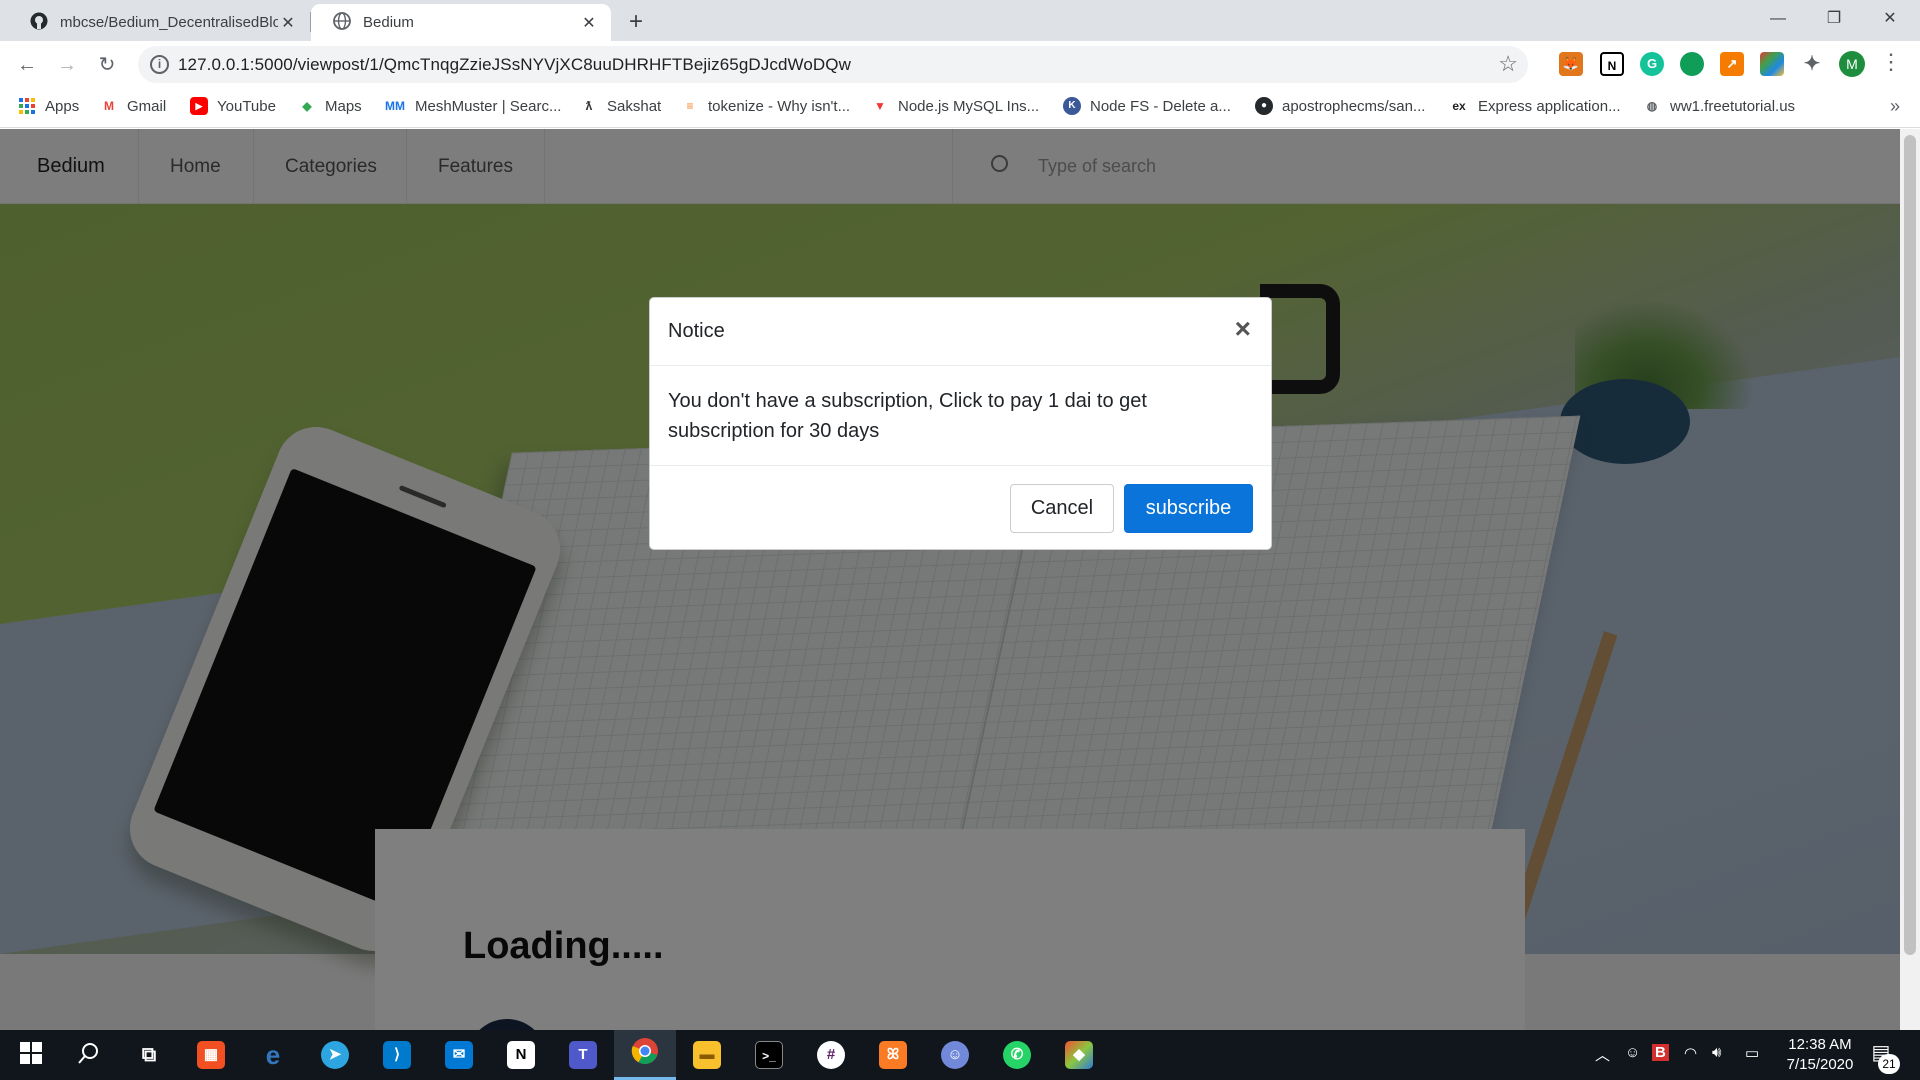 The height and width of the screenshot is (1080, 1920). I want to click on modal-title: Notice, so click(696, 331).